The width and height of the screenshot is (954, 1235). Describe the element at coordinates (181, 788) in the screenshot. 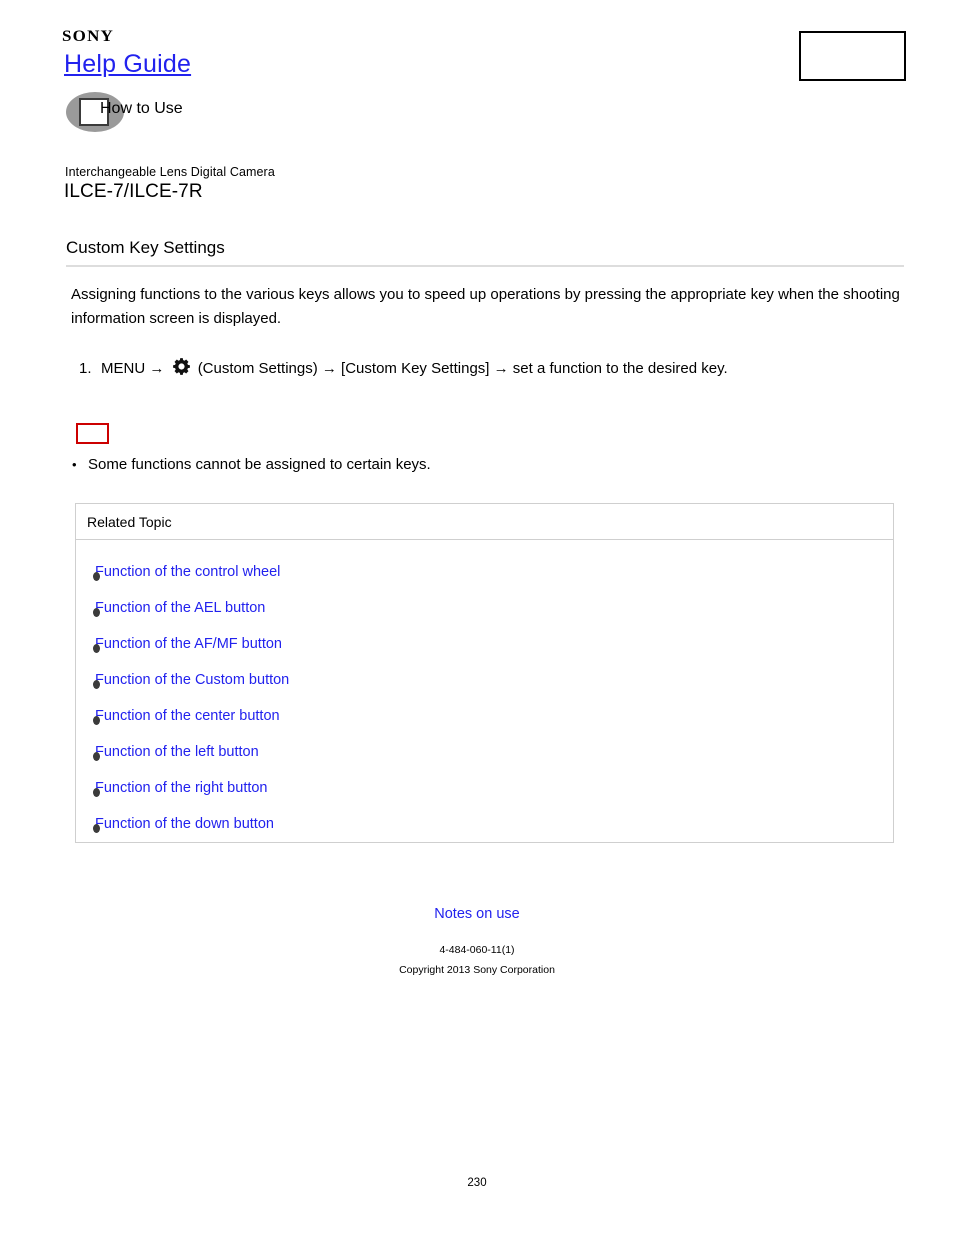

I see `related-link: Function of the right button` at that location.